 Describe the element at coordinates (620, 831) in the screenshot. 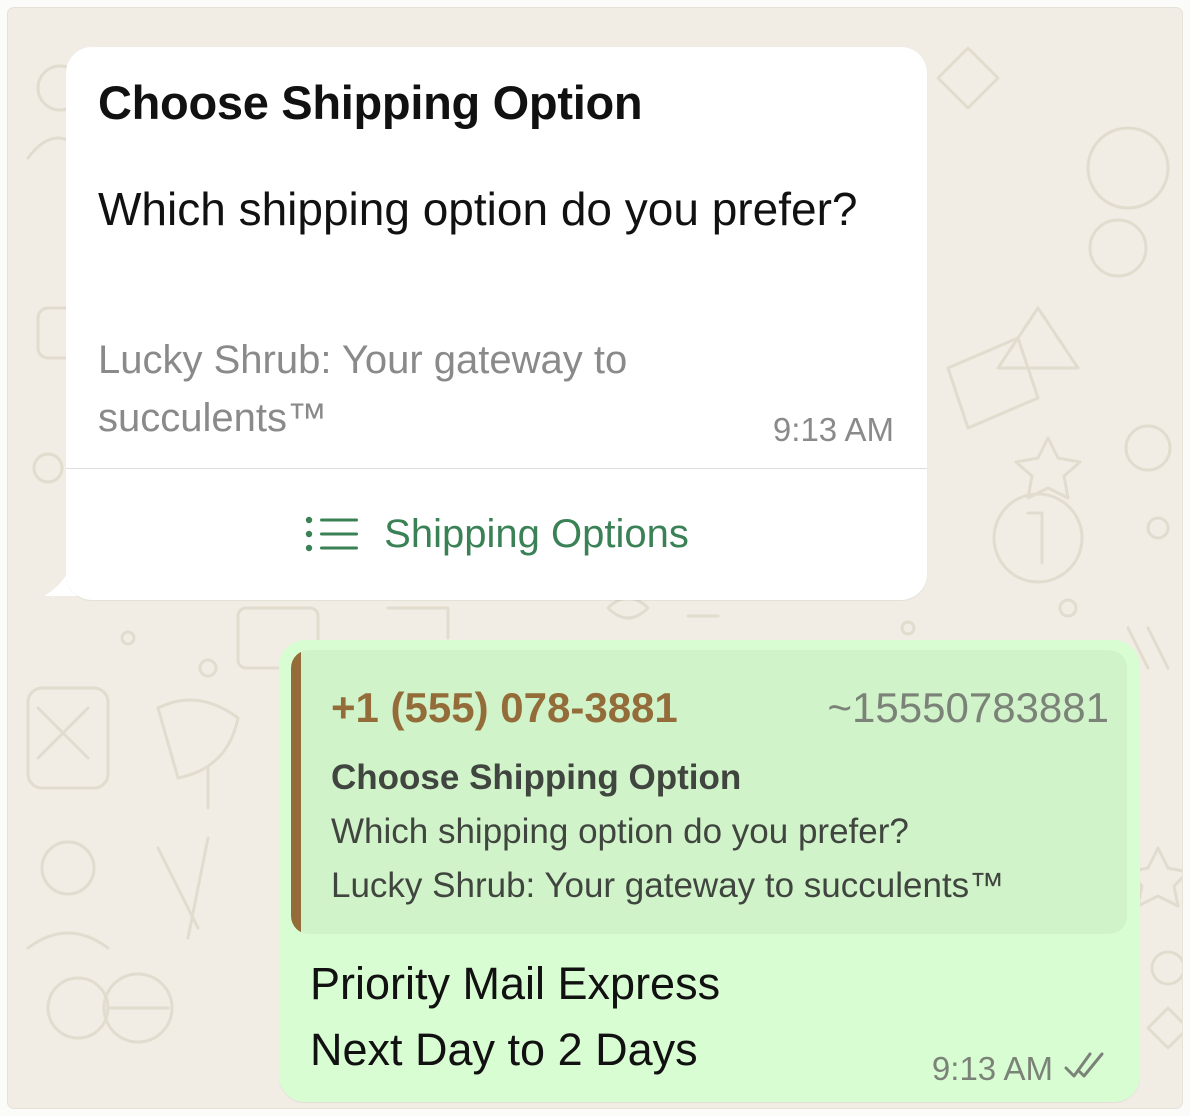

I see `quoted-body: Which shipping option do you prefer?` at that location.